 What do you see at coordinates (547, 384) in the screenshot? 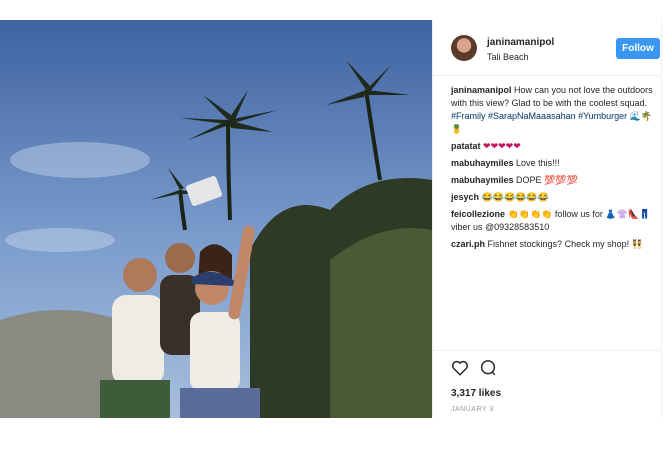
I see `post-footer: 3,317 likes JANUARY 3` at bounding box center [547, 384].